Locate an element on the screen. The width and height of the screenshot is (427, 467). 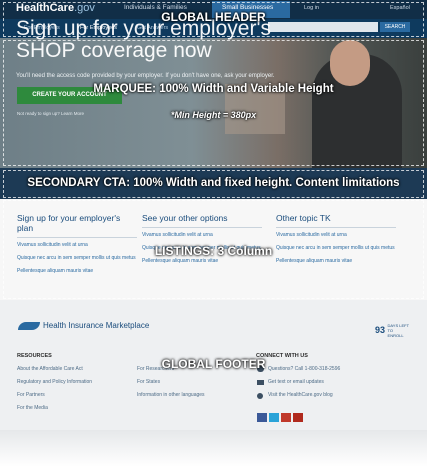
annotation-zone-header is located at coordinates (213, 19).